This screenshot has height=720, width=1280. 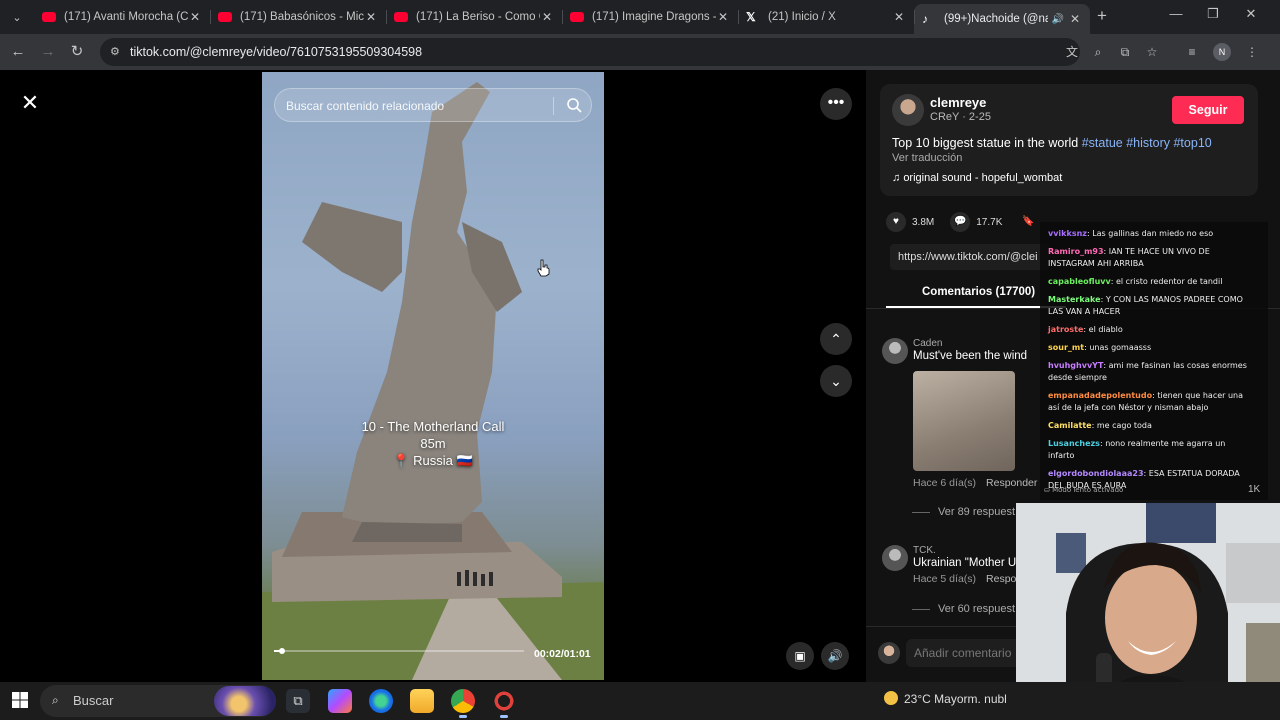 What do you see at coordinates (117, 52) in the screenshot?
I see `site-info-icon: ⚙` at bounding box center [117, 52].